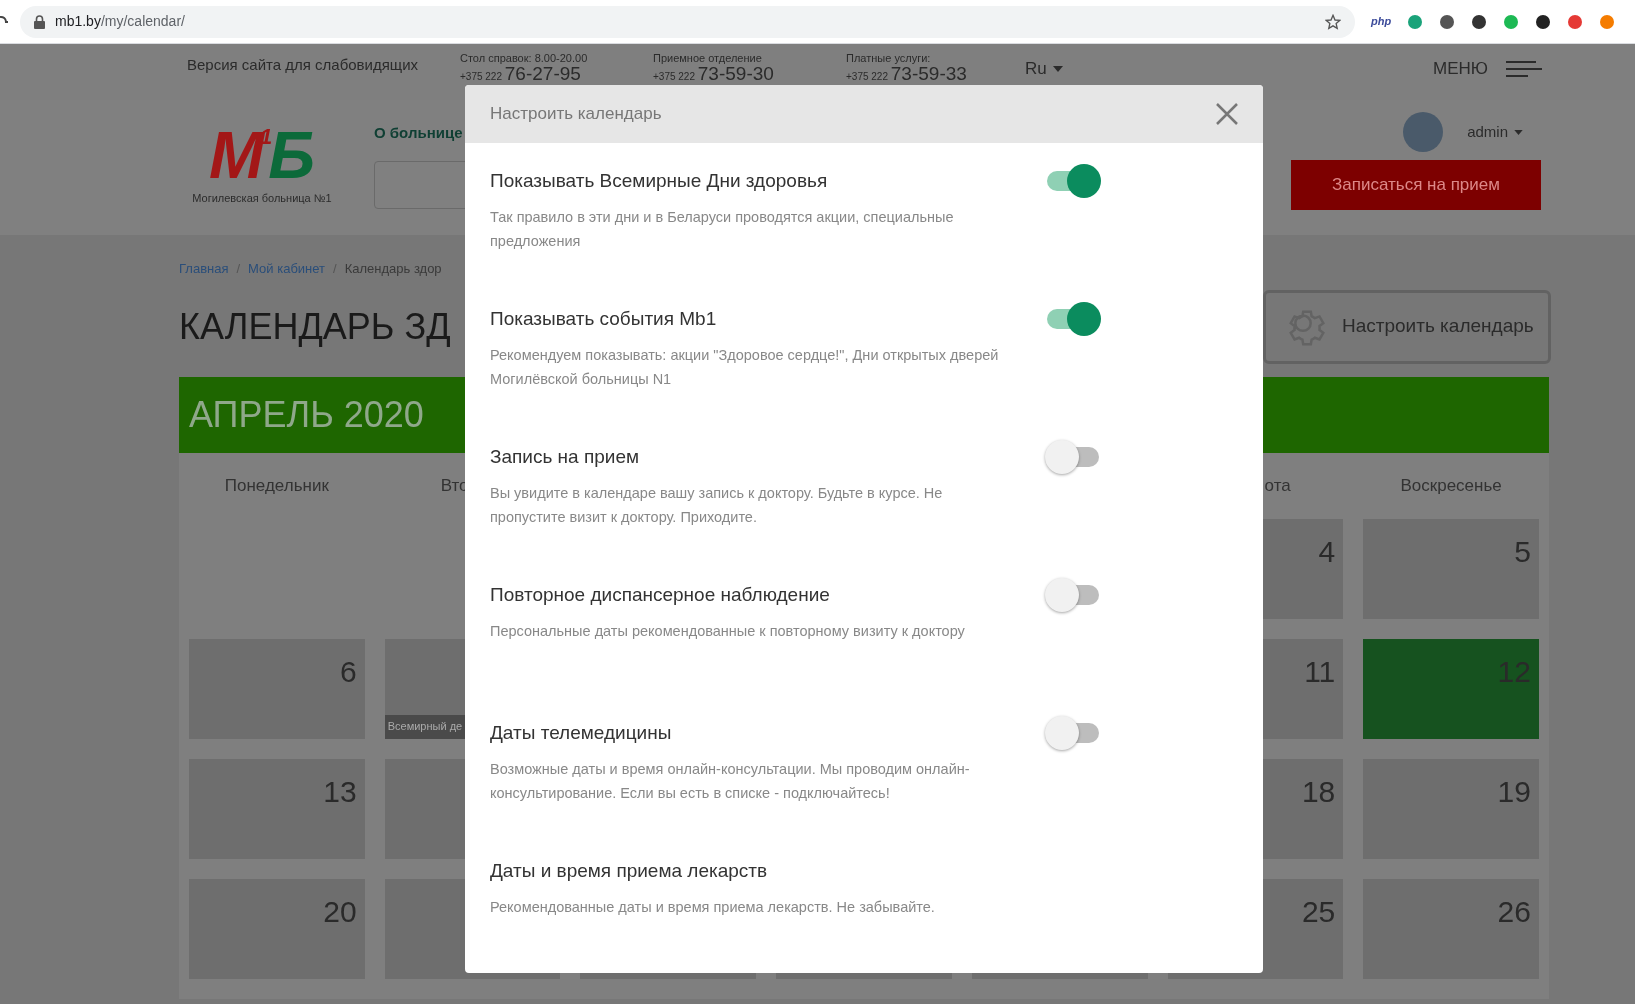 The height and width of the screenshot is (1004, 1635). What do you see at coordinates (1327, 551) in the screenshot?
I see `day-number: 4` at bounding box center [1327, 551].